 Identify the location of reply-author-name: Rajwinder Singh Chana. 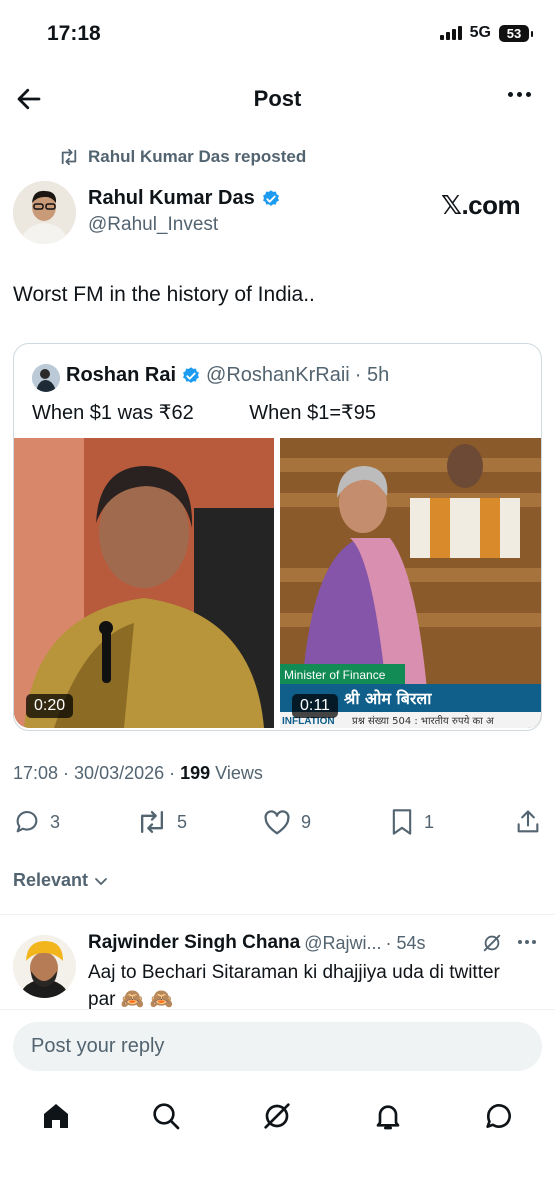
(194, 943).